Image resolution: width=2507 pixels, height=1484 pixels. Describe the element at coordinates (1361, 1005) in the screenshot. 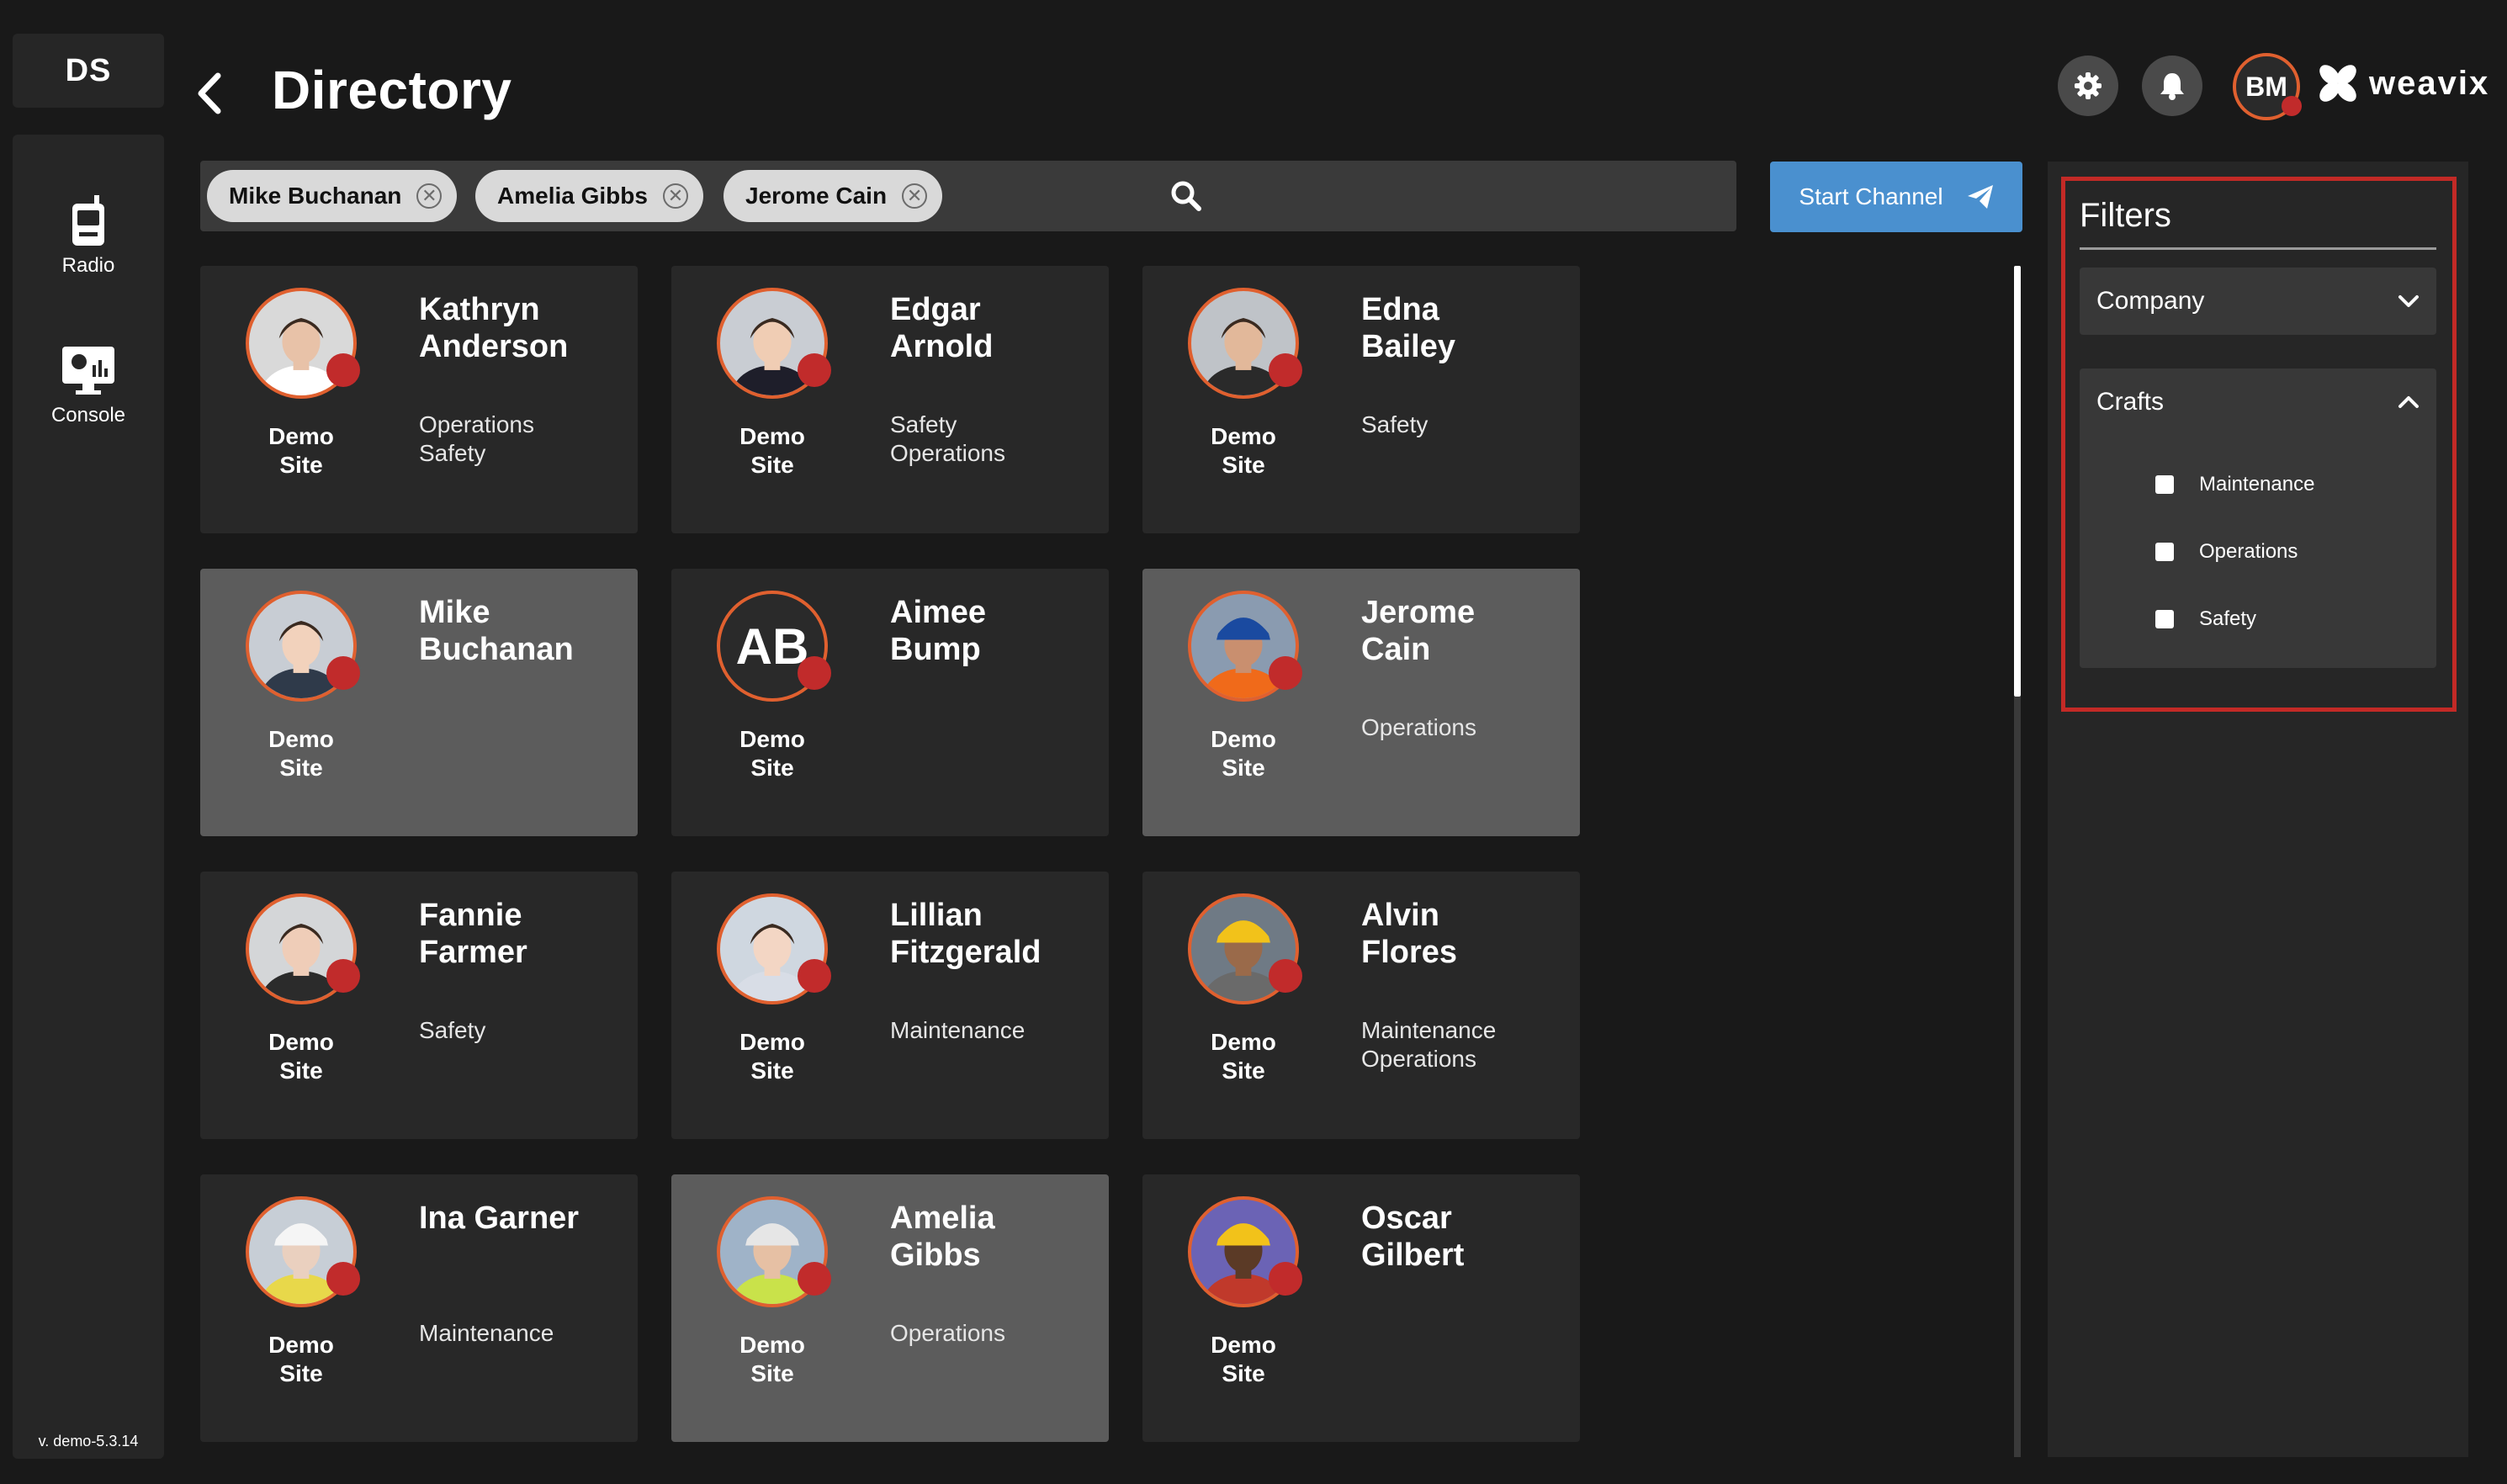

I see `person-card: Demo Site Alvin Flores Maintenance Operations` at that location.